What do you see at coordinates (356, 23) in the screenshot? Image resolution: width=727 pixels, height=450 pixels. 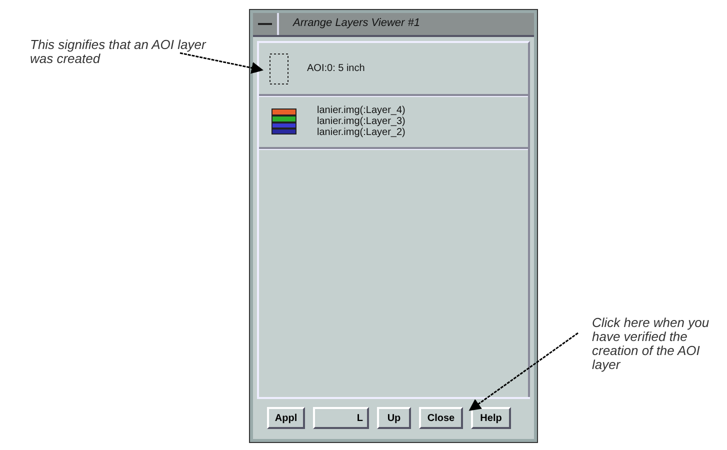 I see `window-title: Arrange Layers Viewer #1` at bounding box center [356, 23].